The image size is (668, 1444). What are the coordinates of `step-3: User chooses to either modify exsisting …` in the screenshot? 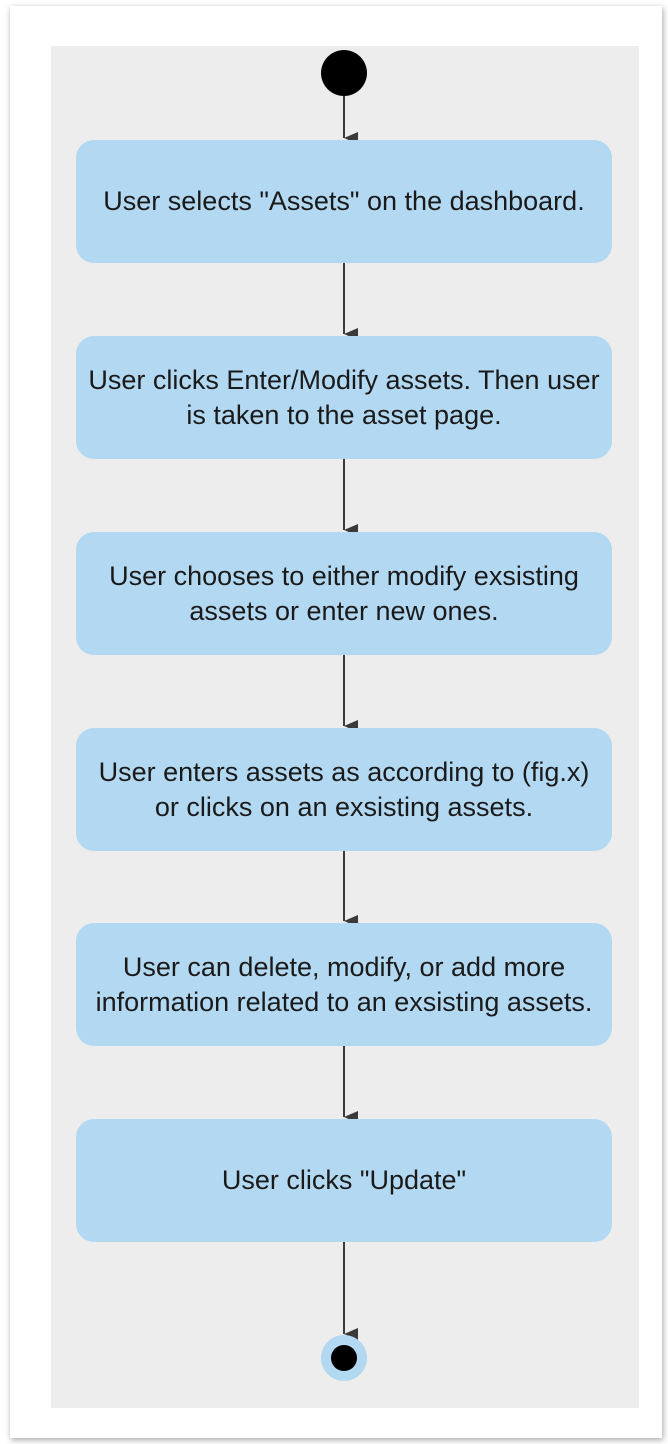 It's located at (344, 593).